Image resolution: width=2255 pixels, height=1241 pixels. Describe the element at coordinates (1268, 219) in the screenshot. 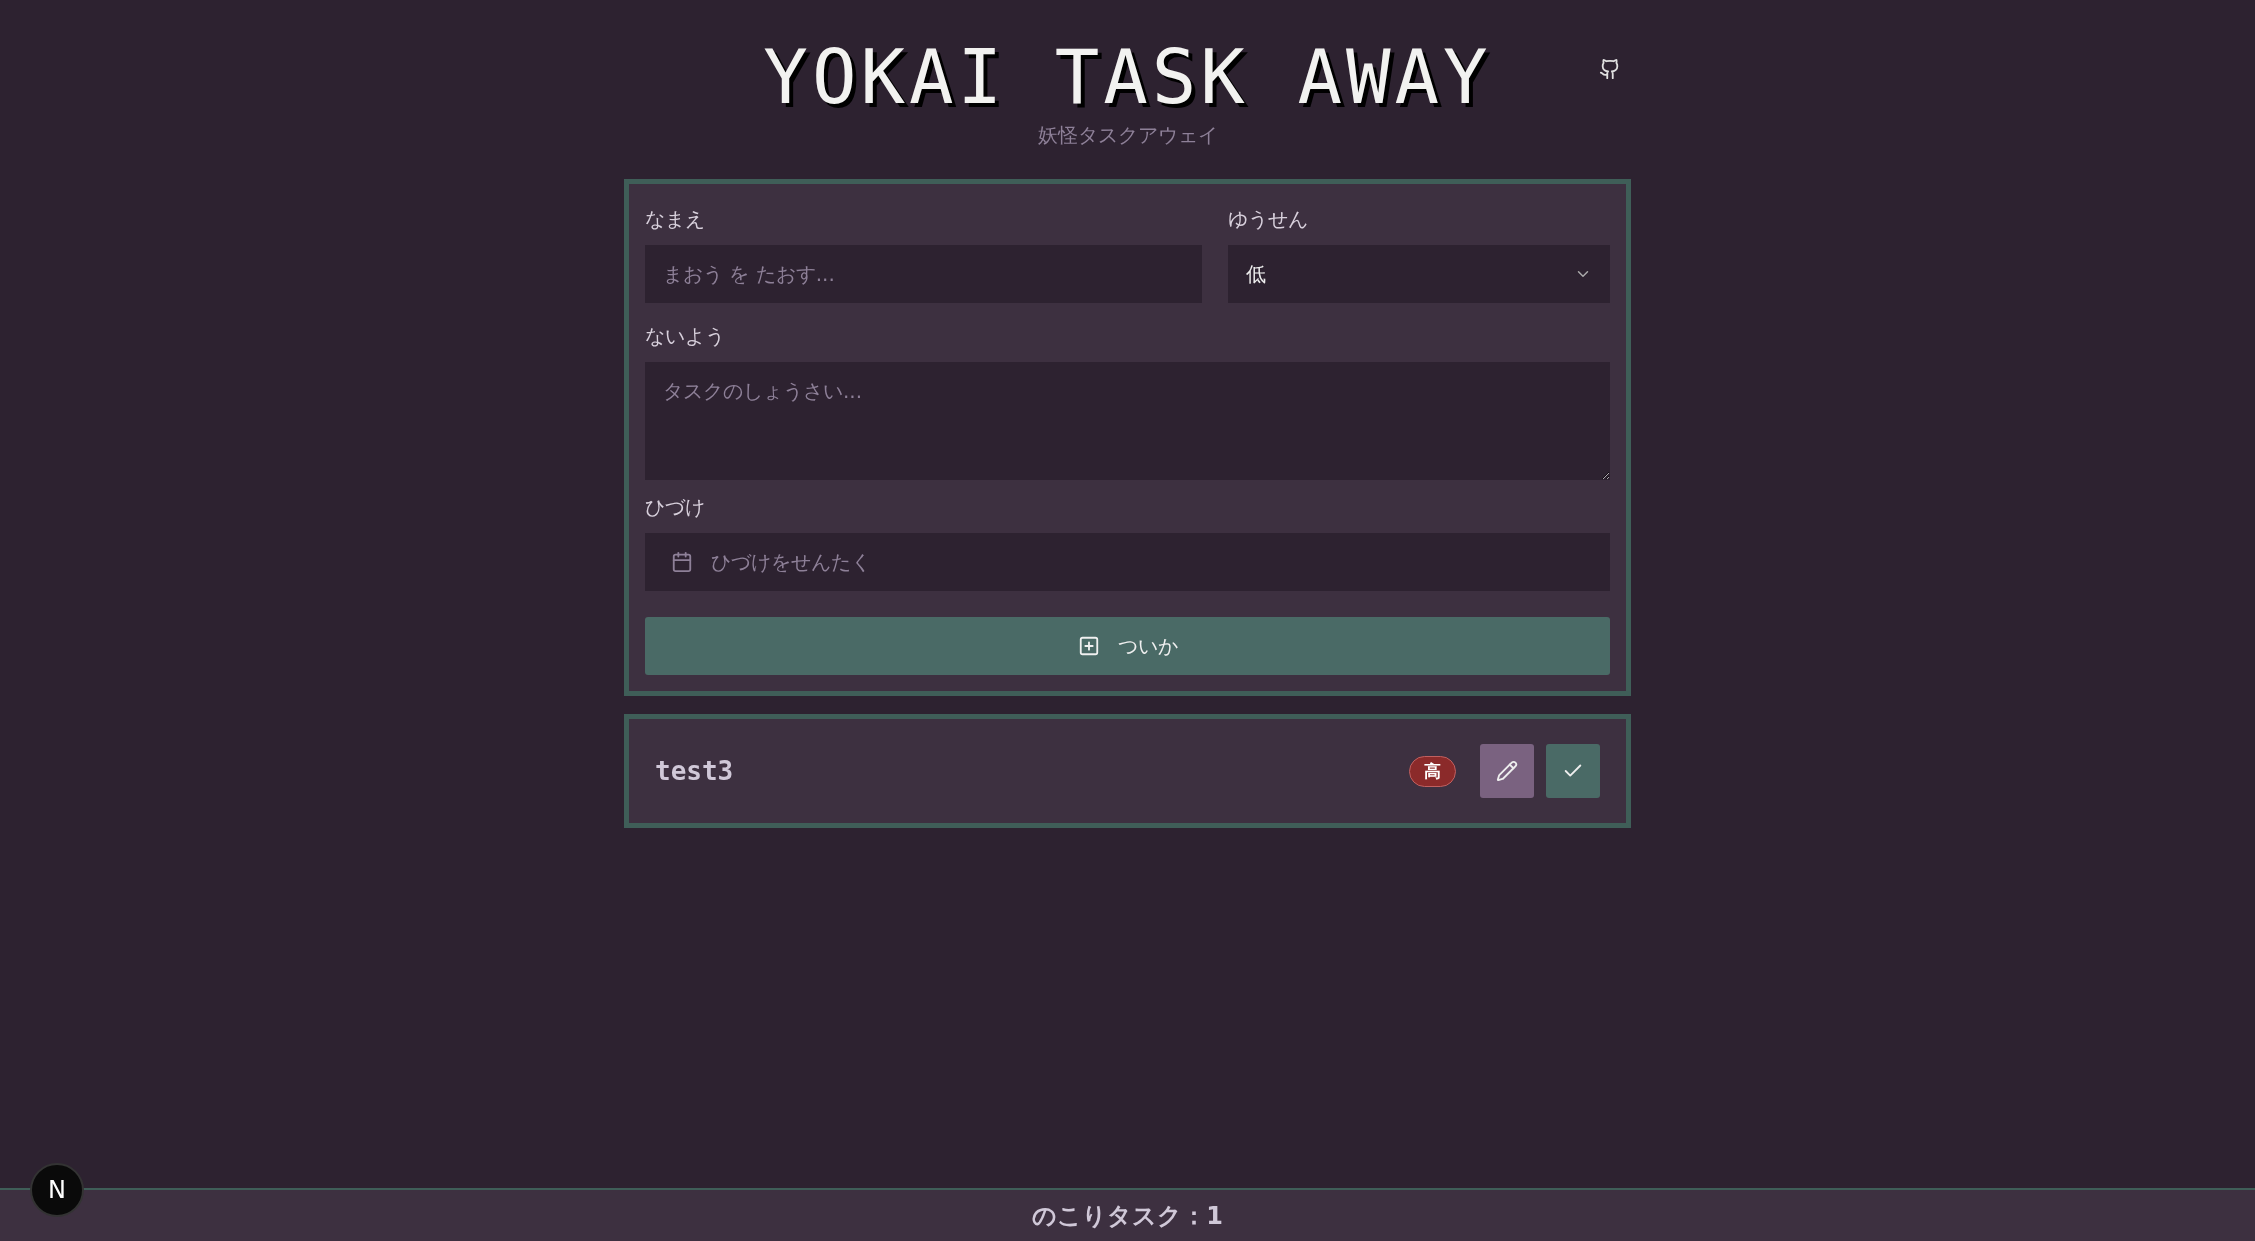

I see `field-label: ゆうせん` at that location.